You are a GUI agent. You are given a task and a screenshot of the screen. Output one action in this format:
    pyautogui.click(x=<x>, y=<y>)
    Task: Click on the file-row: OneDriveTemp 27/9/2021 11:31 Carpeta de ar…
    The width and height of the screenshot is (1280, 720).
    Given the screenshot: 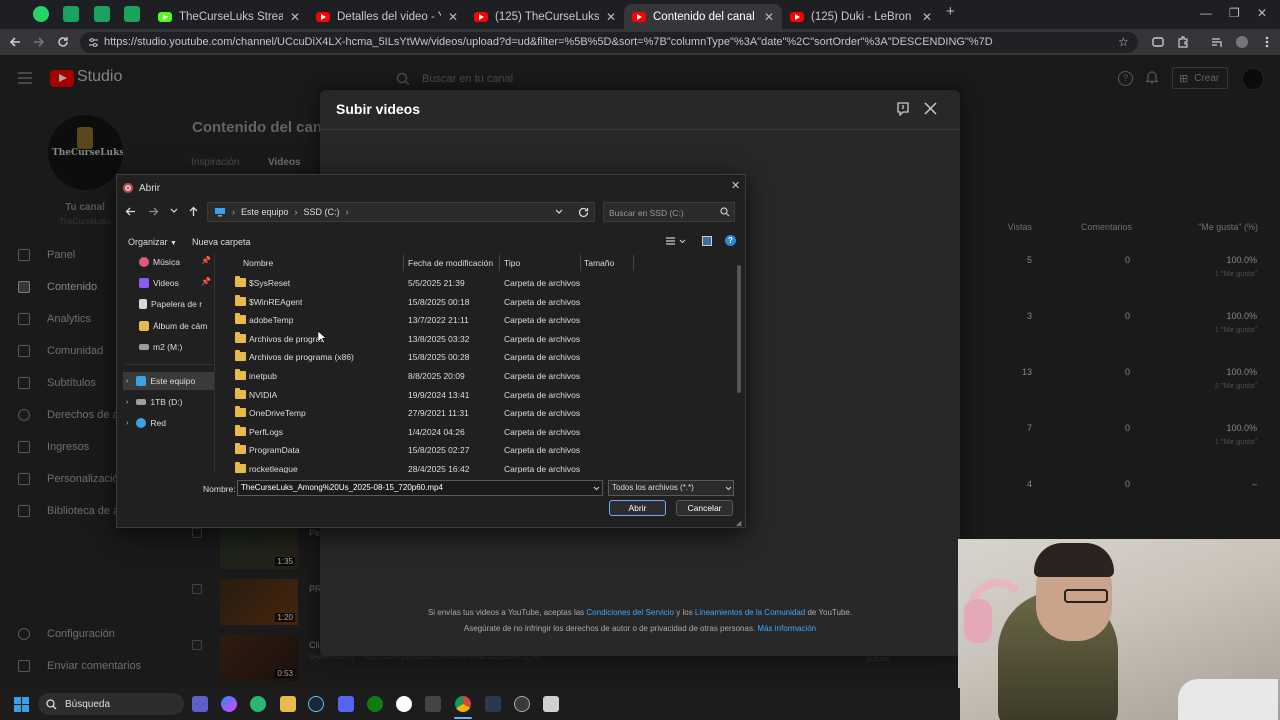 What is the action you would take?
    pyautogui.click(x=480, y=413)
    